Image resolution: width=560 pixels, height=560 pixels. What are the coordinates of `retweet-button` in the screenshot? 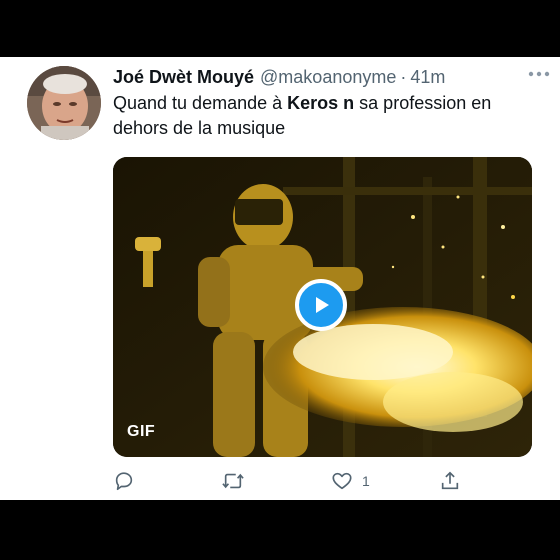 It's located at (233, 481).